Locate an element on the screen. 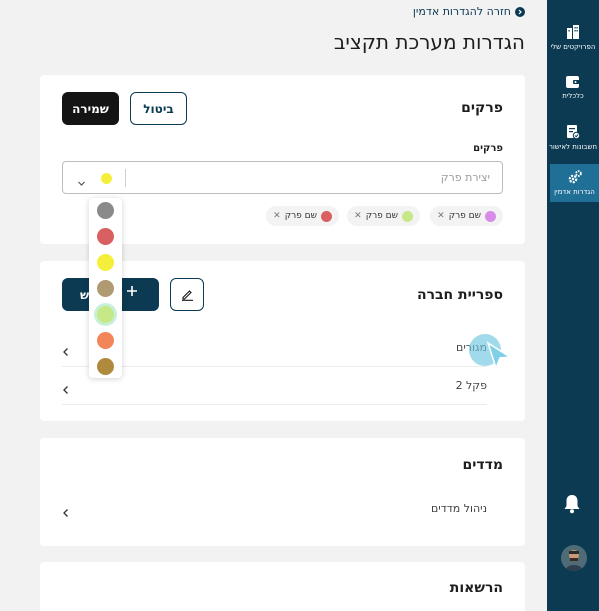  sidebar-item-label: הגדרות אדמין is located at coordinates (574, 192).